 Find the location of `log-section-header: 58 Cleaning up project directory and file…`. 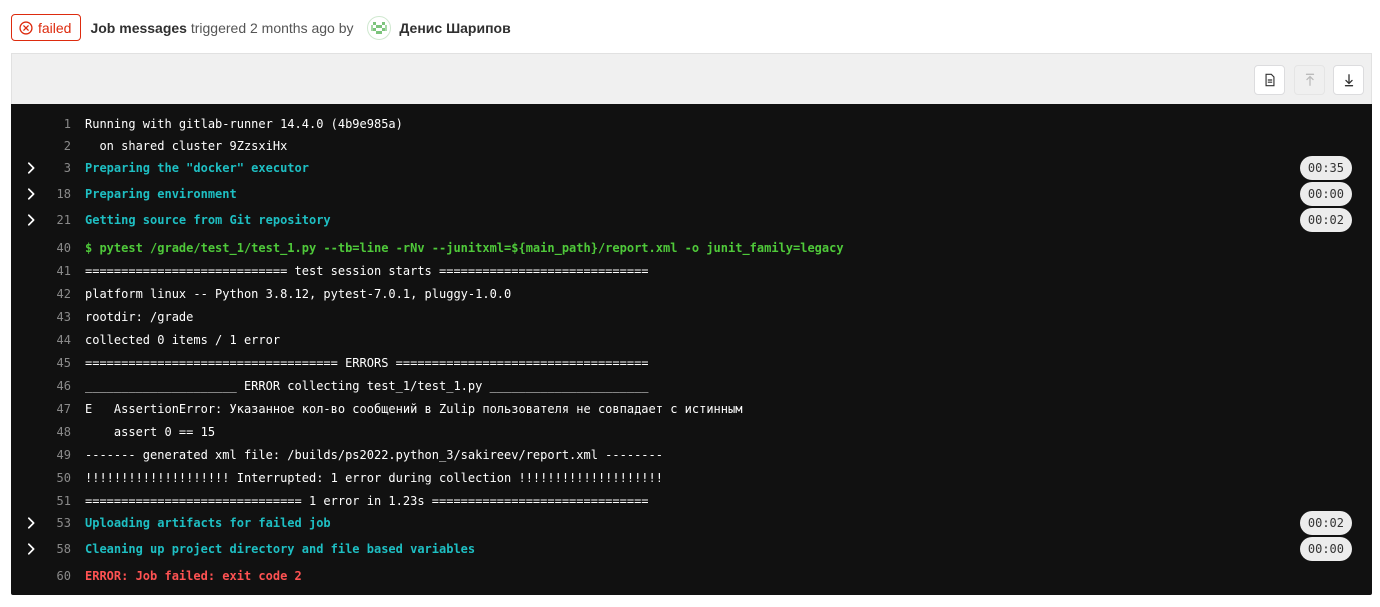

log-section-header: 58 Cleaning up project directory and file… is located at coordinates (691, 549).